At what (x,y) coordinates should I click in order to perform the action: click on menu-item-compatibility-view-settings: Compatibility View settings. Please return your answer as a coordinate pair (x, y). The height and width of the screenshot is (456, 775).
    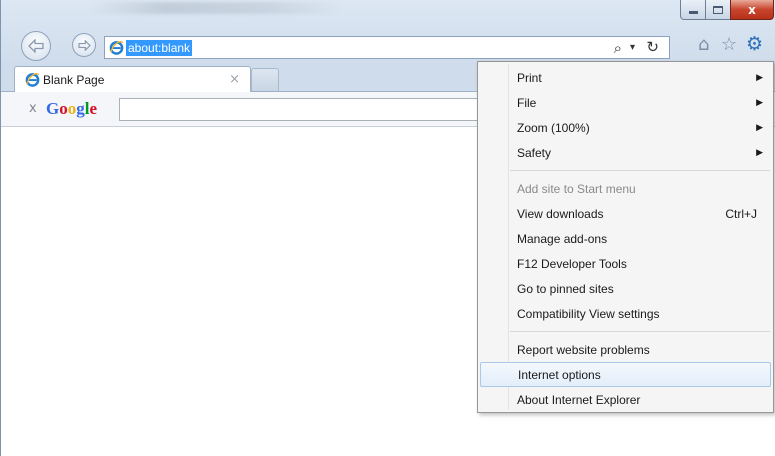
    Looking at the image, I should click on (625, 313).